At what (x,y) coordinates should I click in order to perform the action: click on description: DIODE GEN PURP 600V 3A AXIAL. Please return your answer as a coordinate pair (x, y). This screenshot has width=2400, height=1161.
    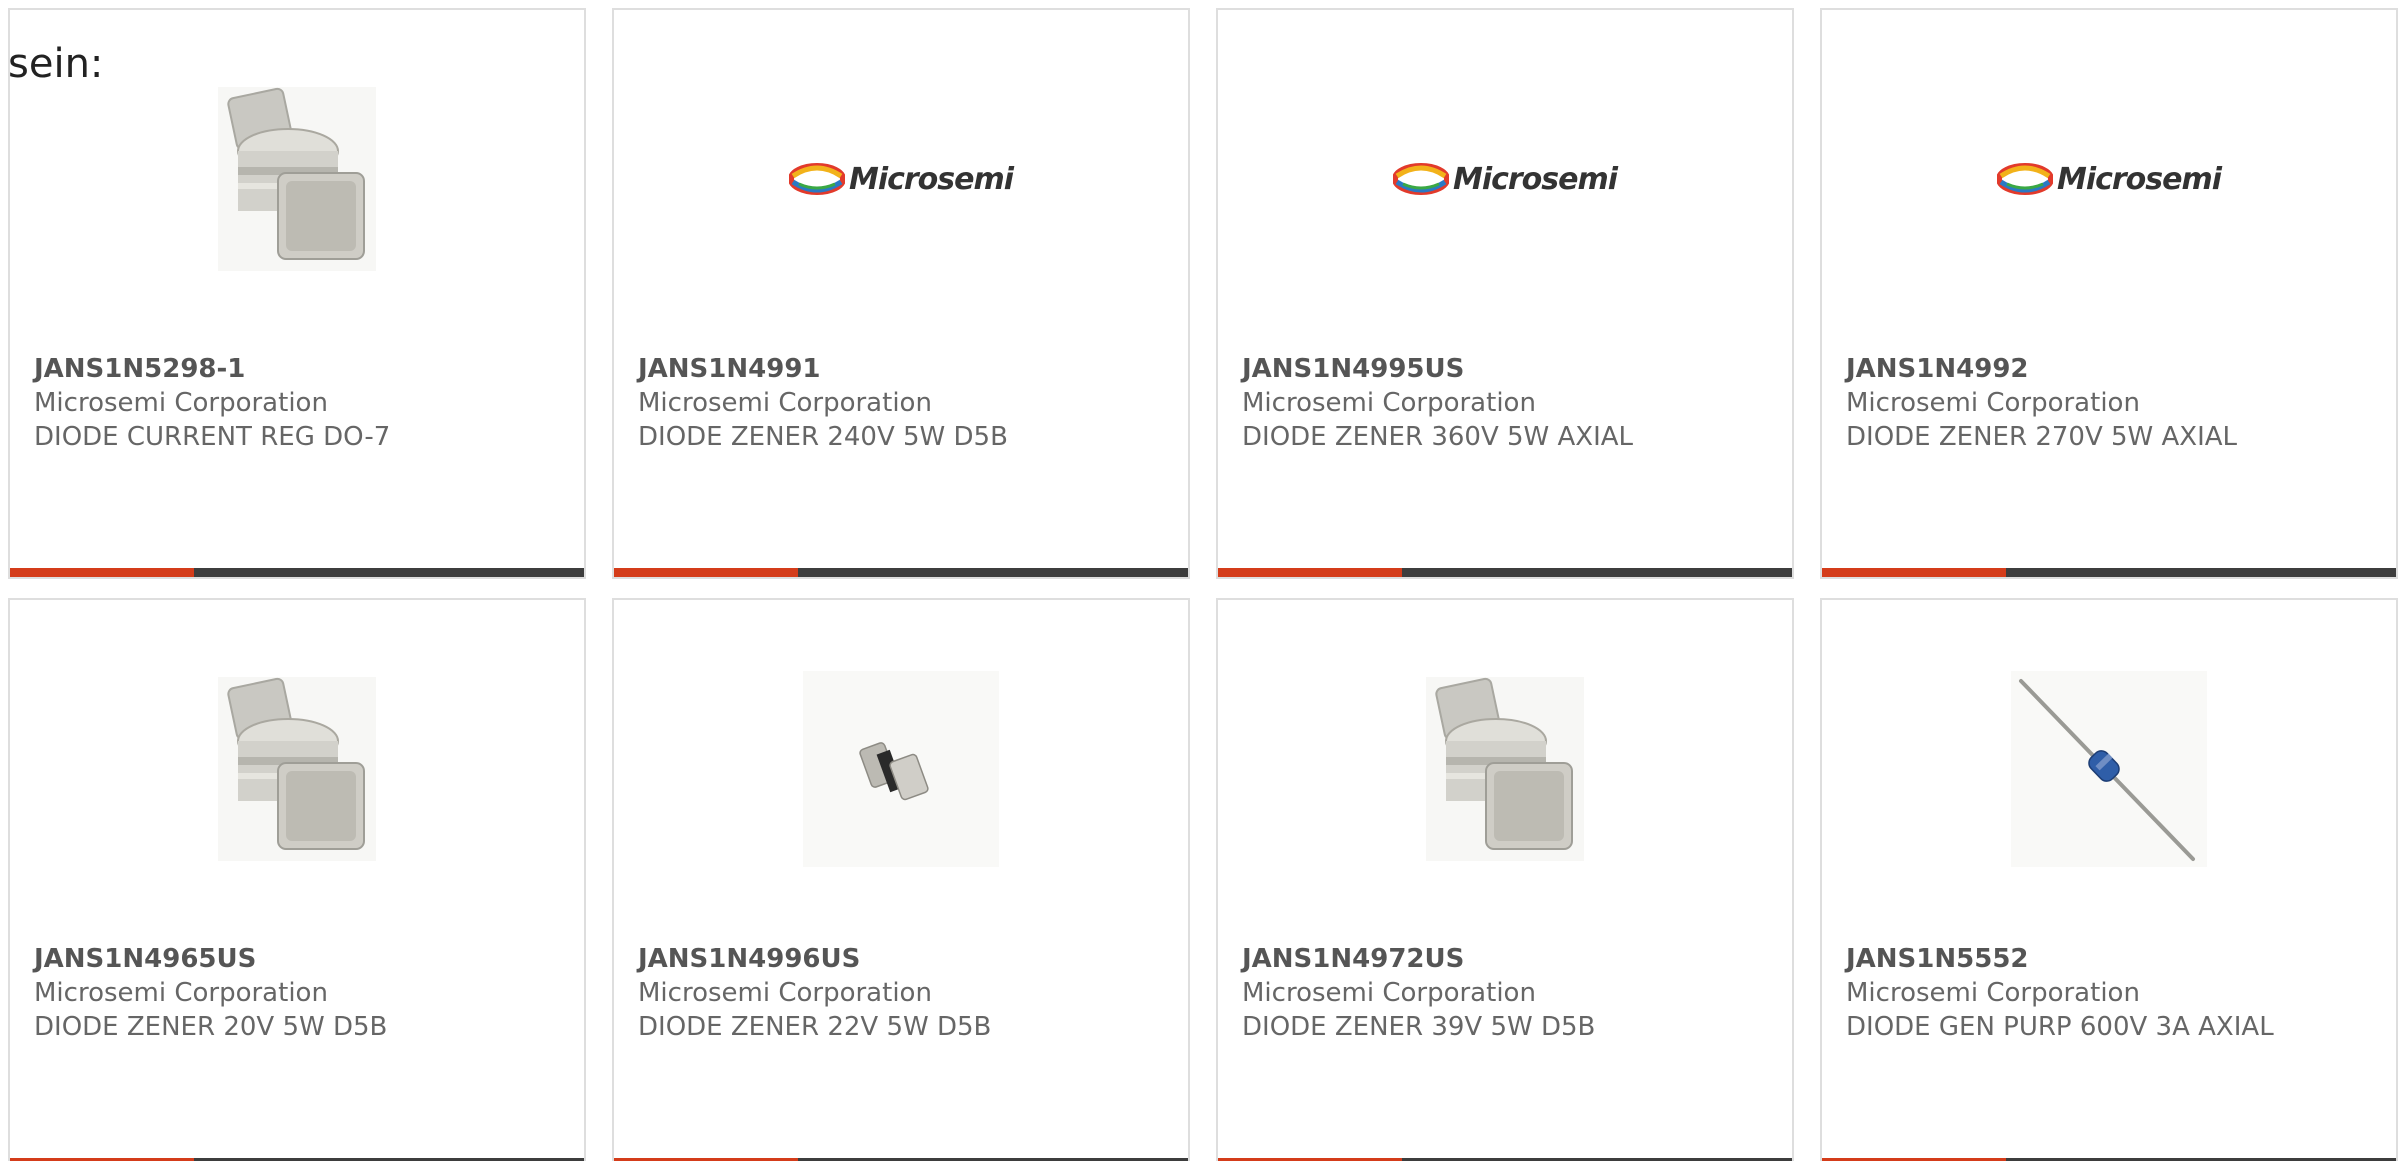
    Looking at the image, I should click on (2060, 1027).